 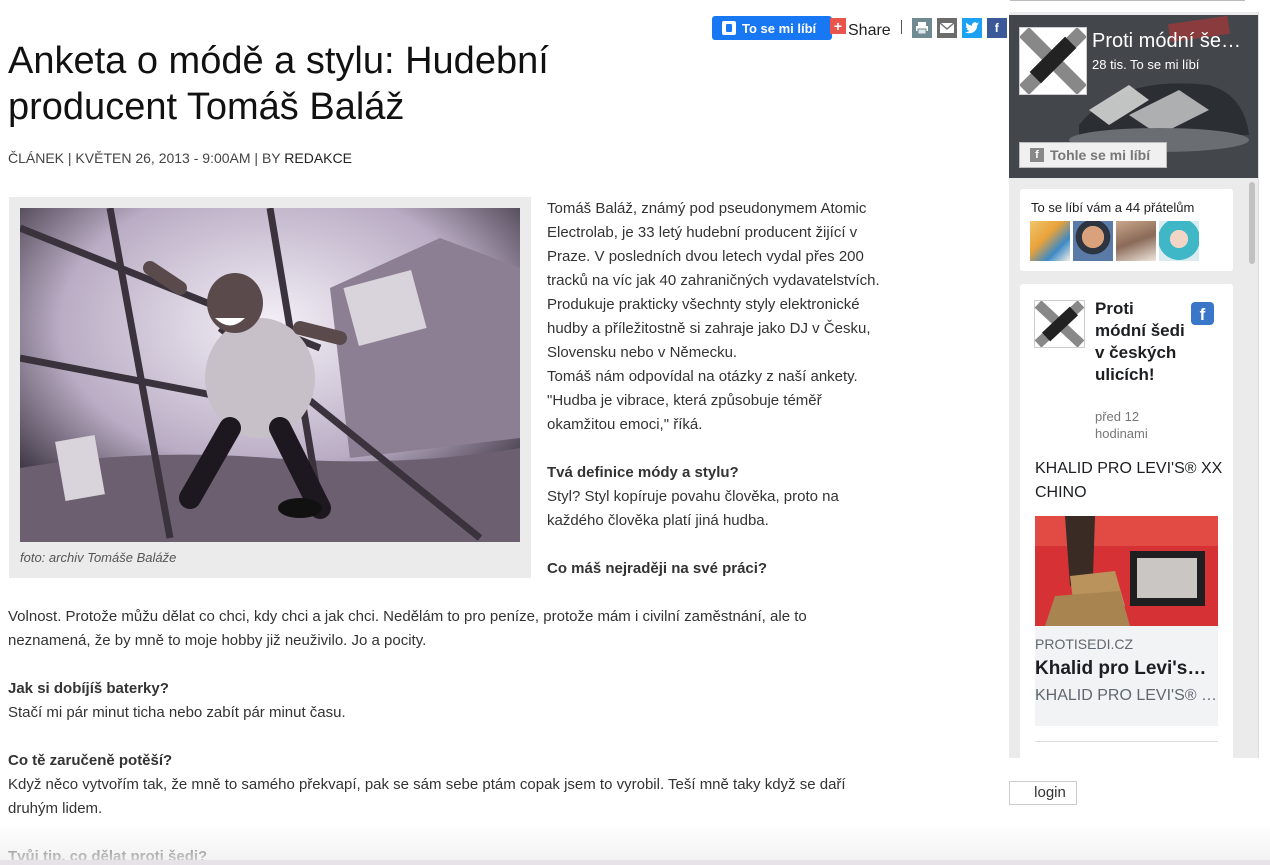 What do you see at coordinates (1140, 425) in the screenshot?
I see `post-timestamp: před 12 hodinami` at bounding box center [1140, 425].